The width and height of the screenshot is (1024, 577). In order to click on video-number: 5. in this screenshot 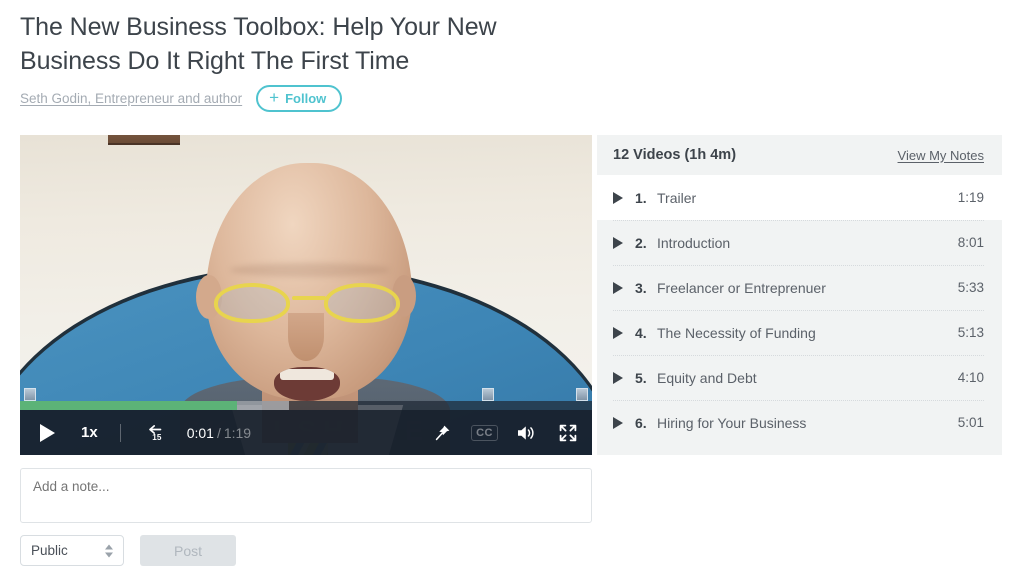, I will do `click(641, 377)`.